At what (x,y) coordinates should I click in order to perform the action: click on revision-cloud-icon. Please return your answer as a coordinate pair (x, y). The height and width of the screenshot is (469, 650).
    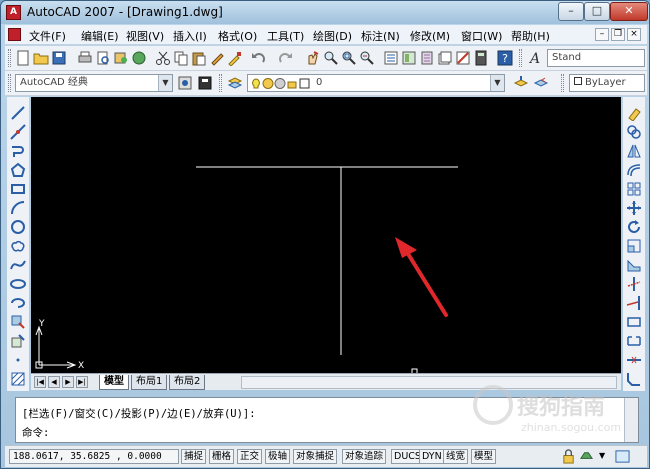
    Looking at the image, I should click on (18, 246).